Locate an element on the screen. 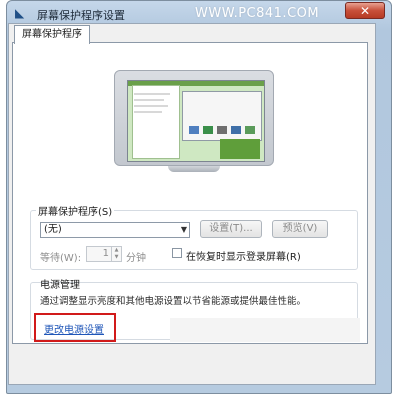 Image resolution: width=400 pixels, height=400 pixels. highlight-box is located at coordinates (75, 327).